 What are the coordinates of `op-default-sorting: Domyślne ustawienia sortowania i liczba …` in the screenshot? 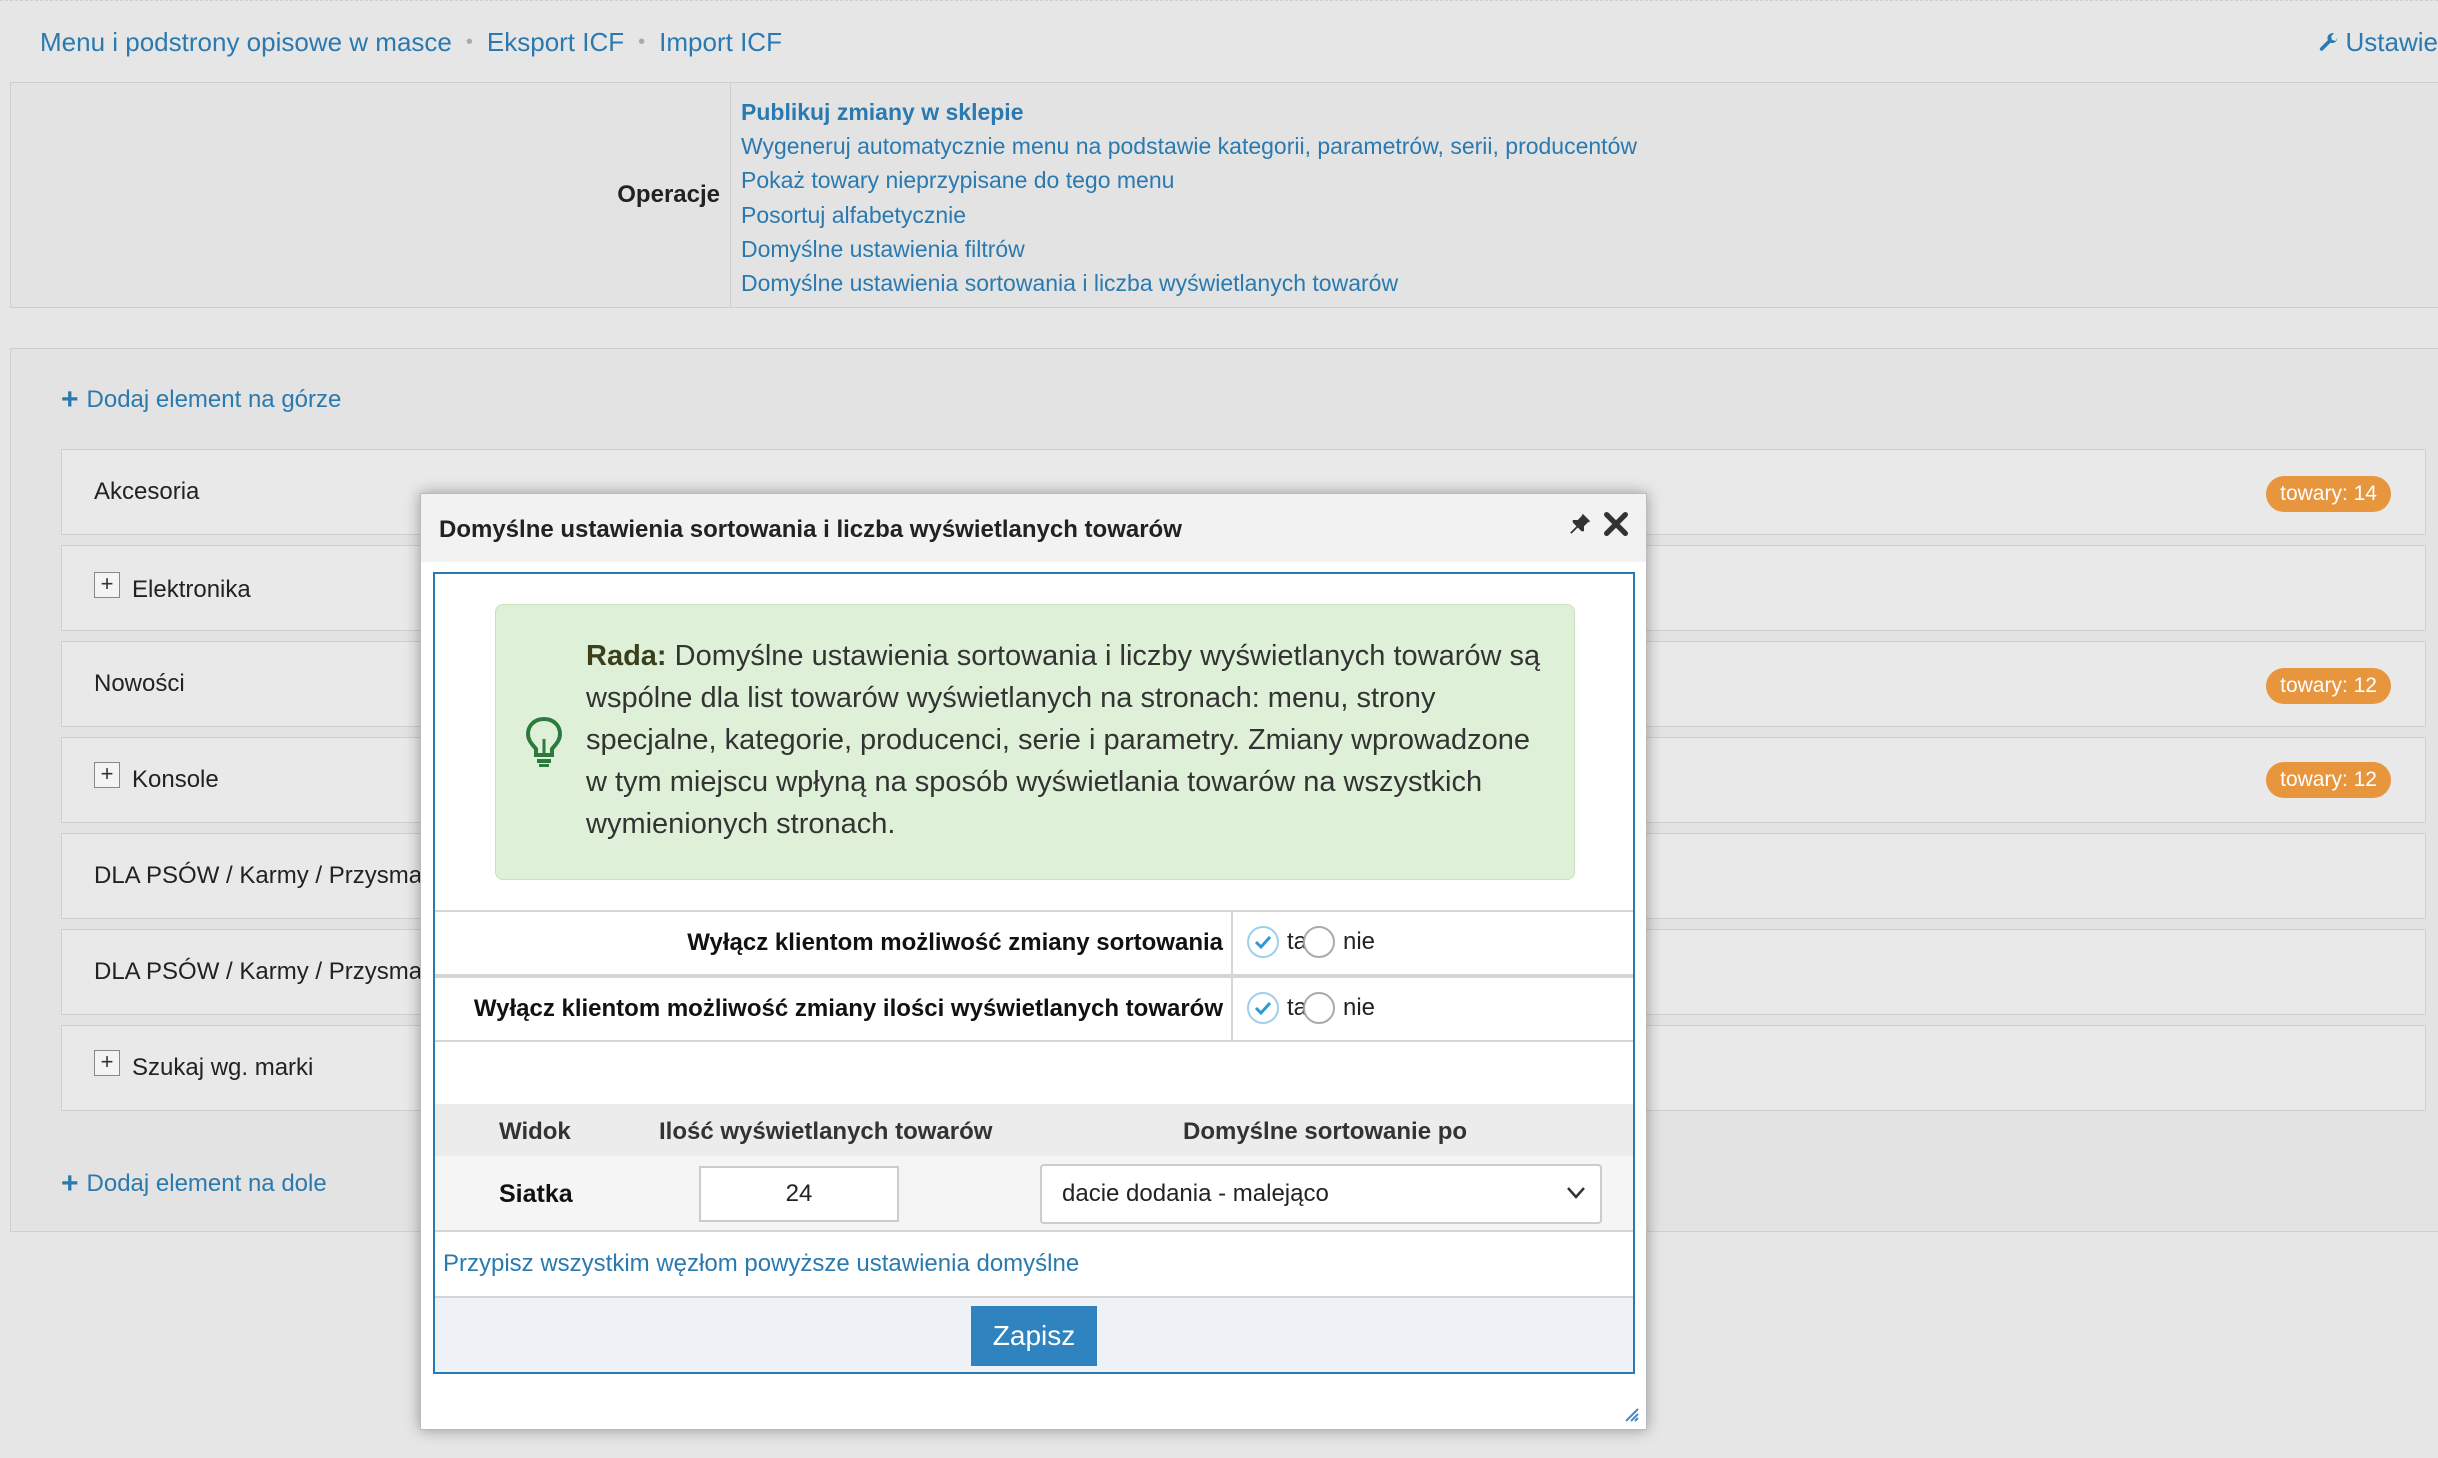 It's located at (1069, 283).